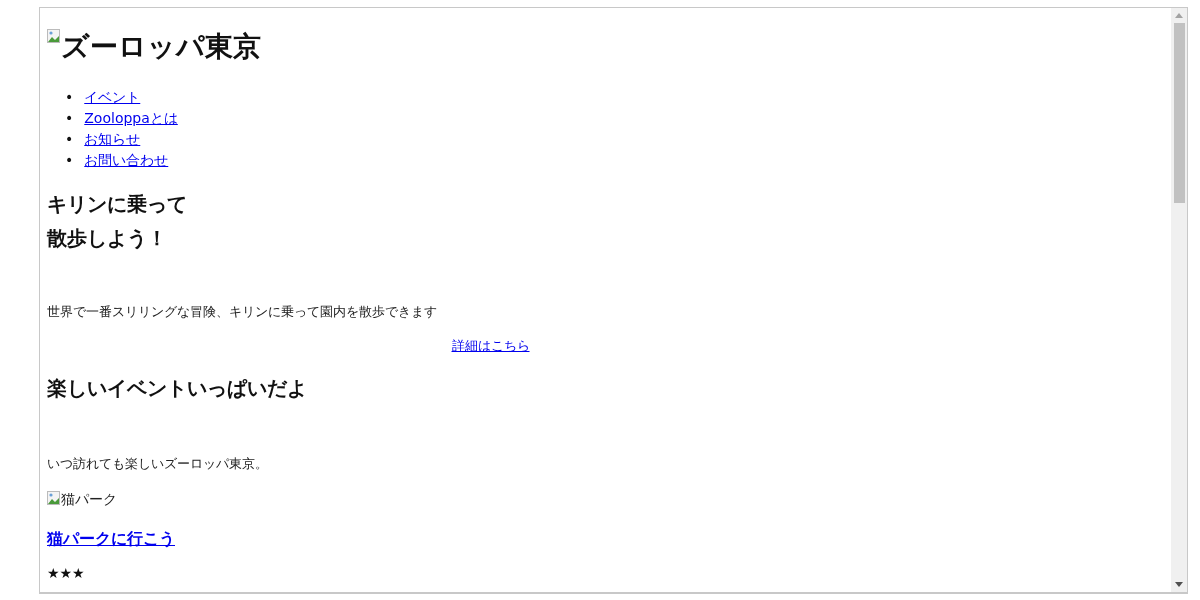 The width and height of the screenshot is (1200, 600). I want to click on nav-link: Zooloppaとは, so click(131, 118).